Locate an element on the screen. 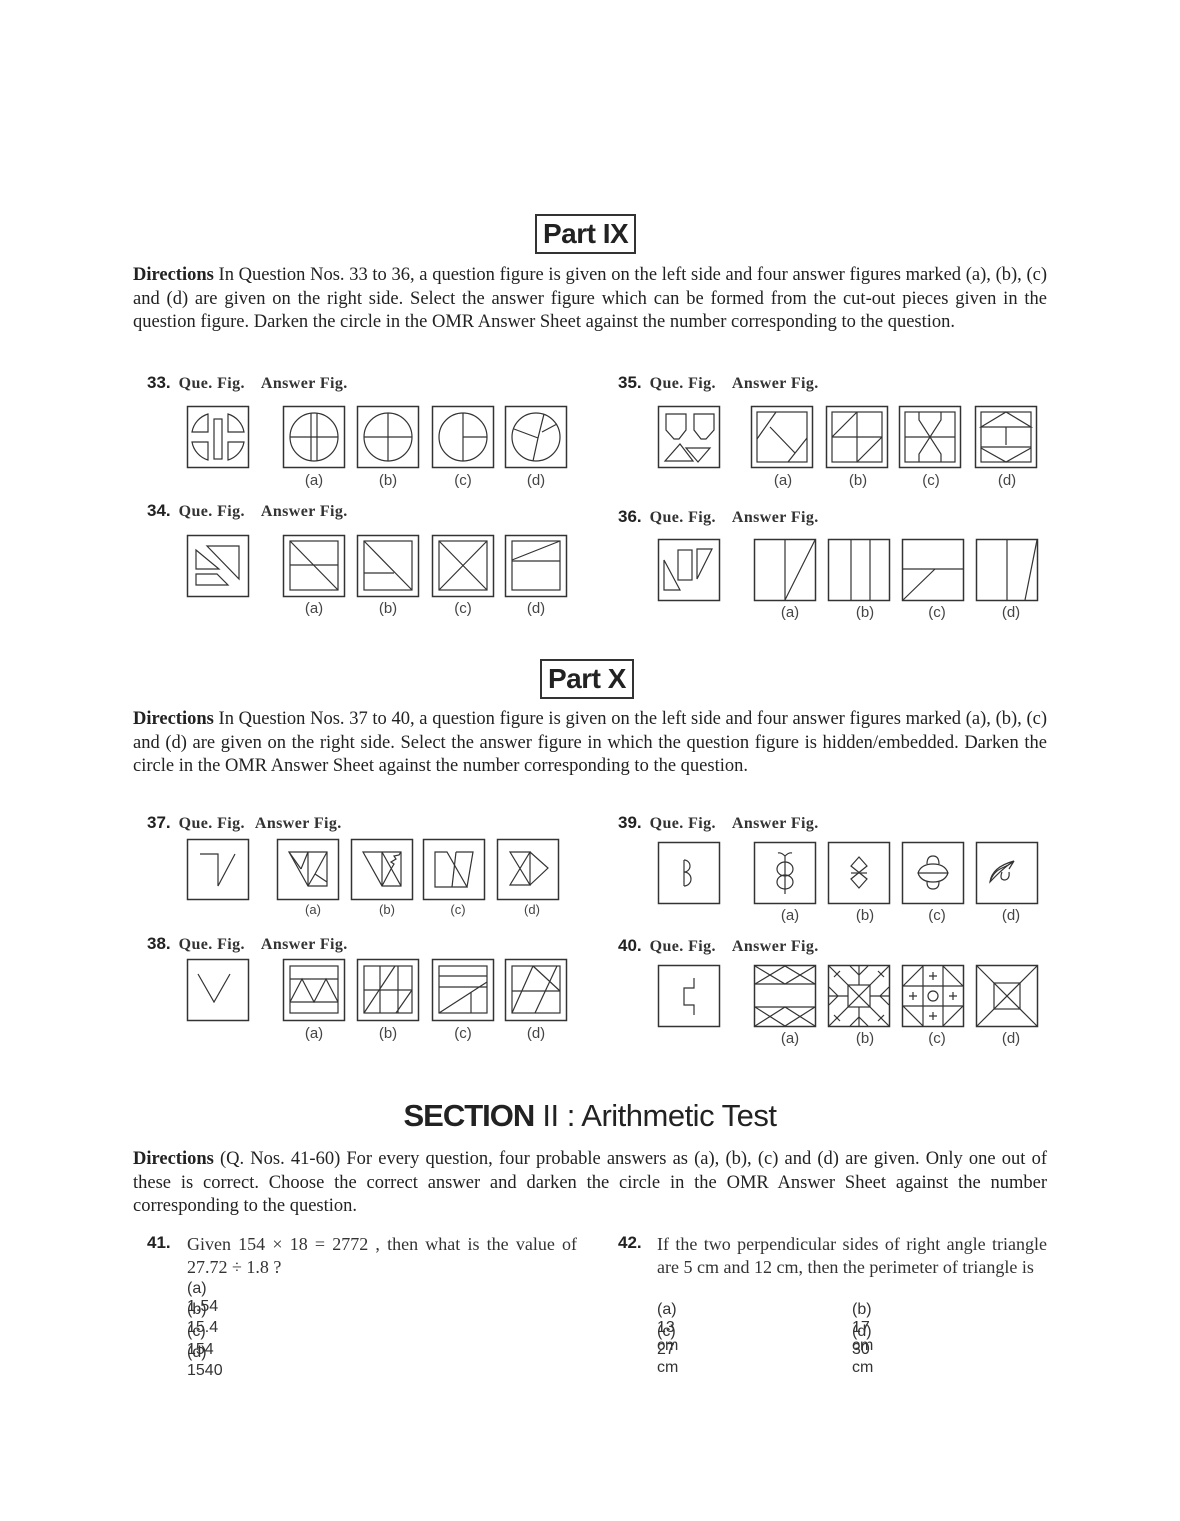  q35-question-figure is located at coordinates (689, 437).